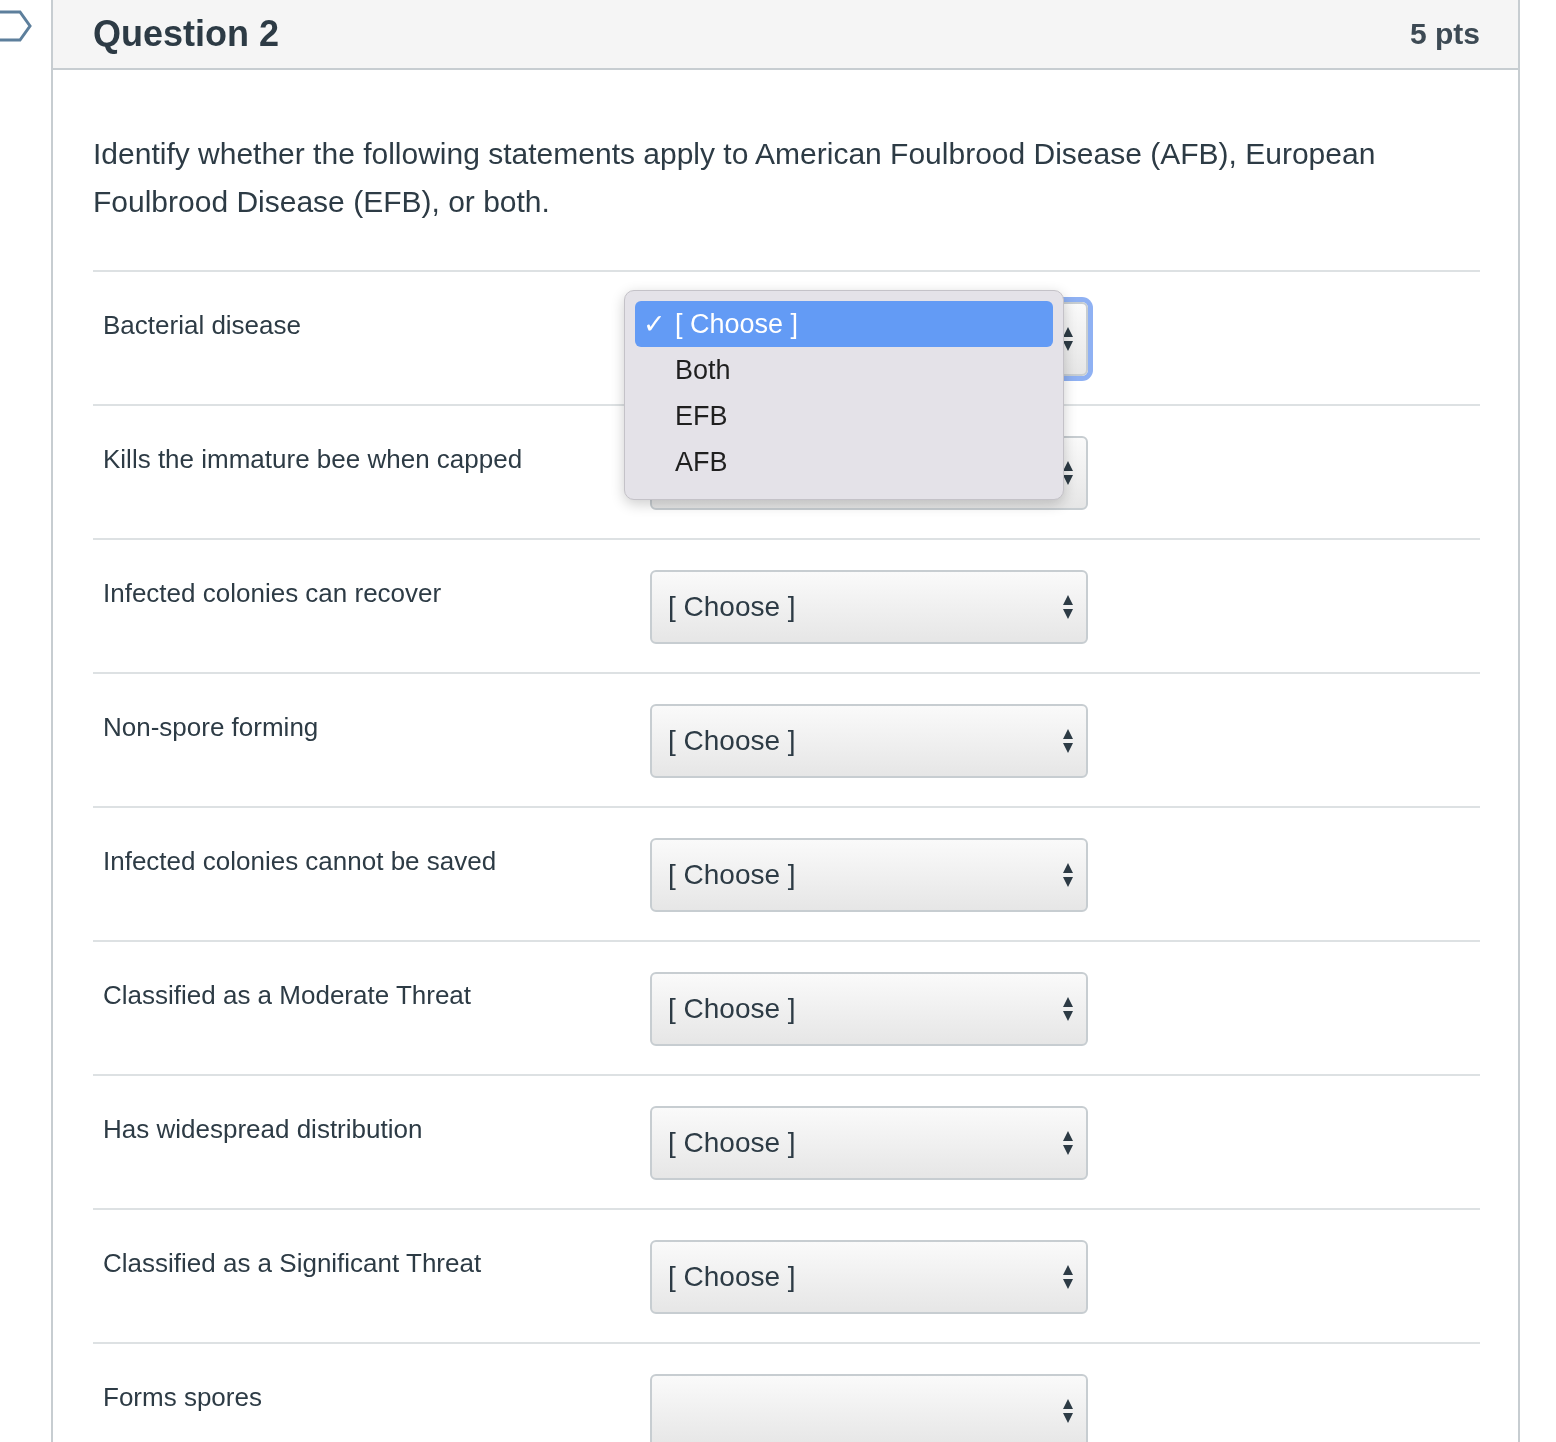  I want to click on points-label: 5 pts, so click(1444, 34).